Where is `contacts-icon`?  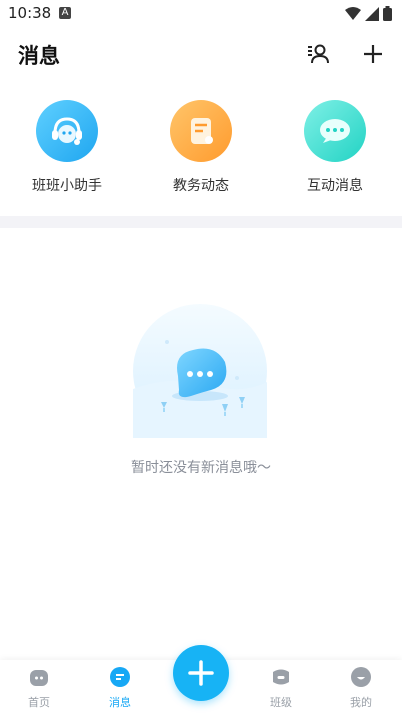 contacts-icon is located at coordinates (318, 54).